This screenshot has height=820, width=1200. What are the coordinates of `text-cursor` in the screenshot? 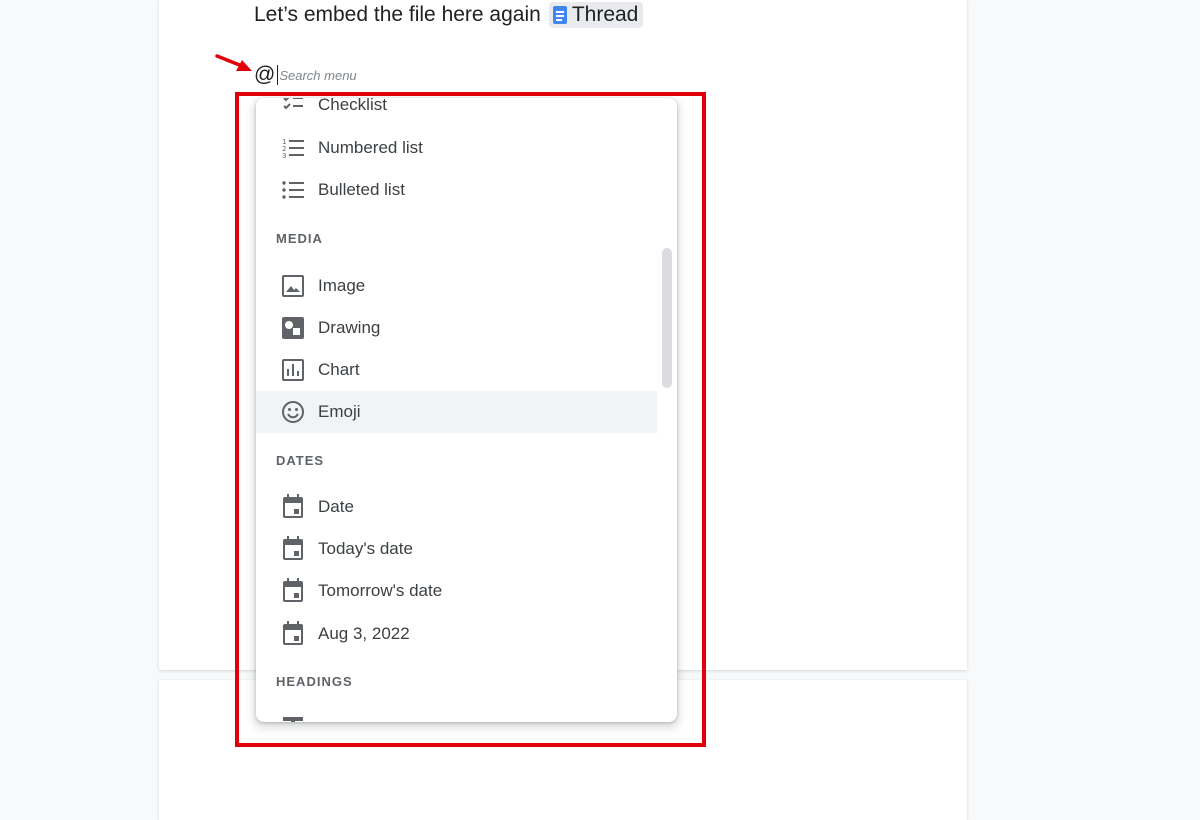 It's located at (278, 75).